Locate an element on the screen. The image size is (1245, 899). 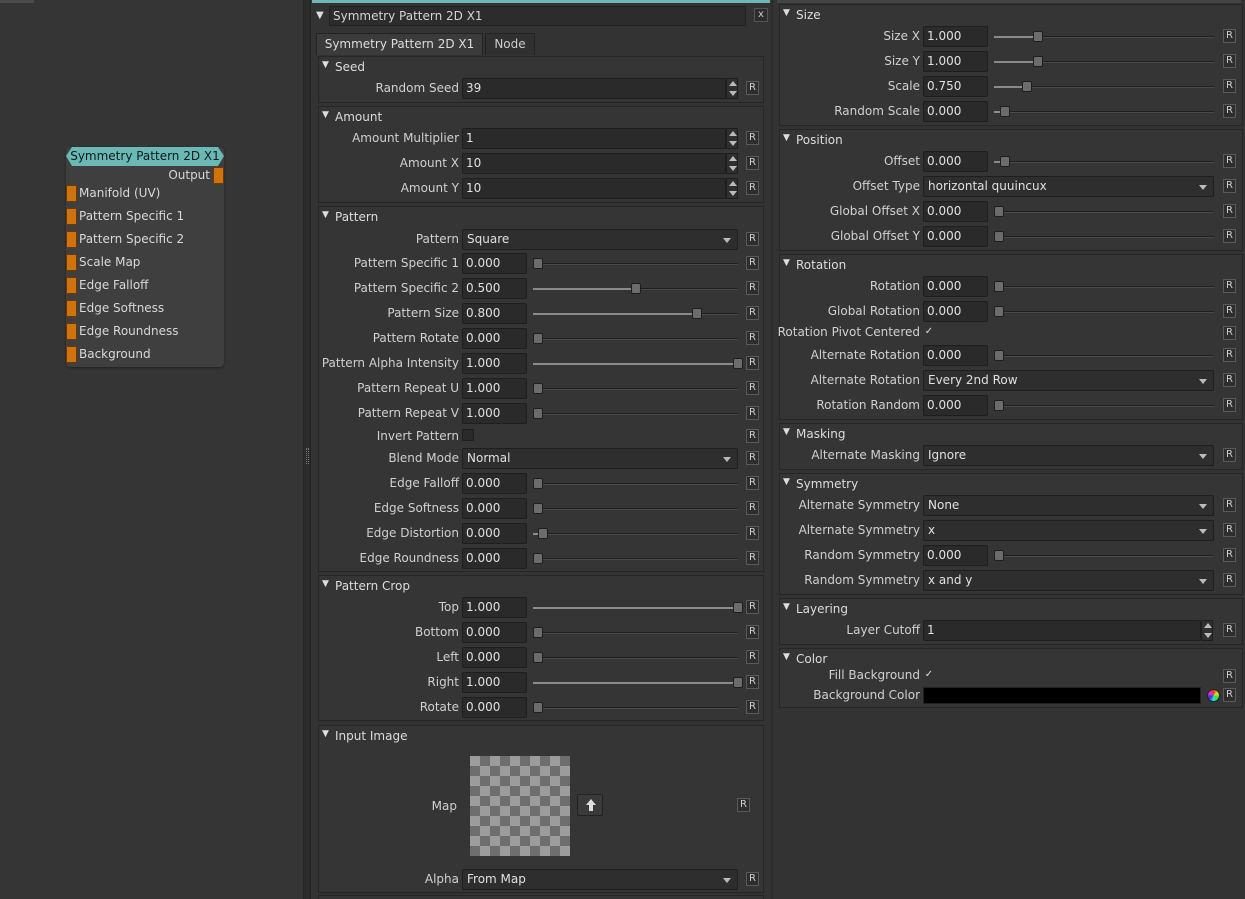
random-symmetry-slider is located at coordinates (1104, 555).